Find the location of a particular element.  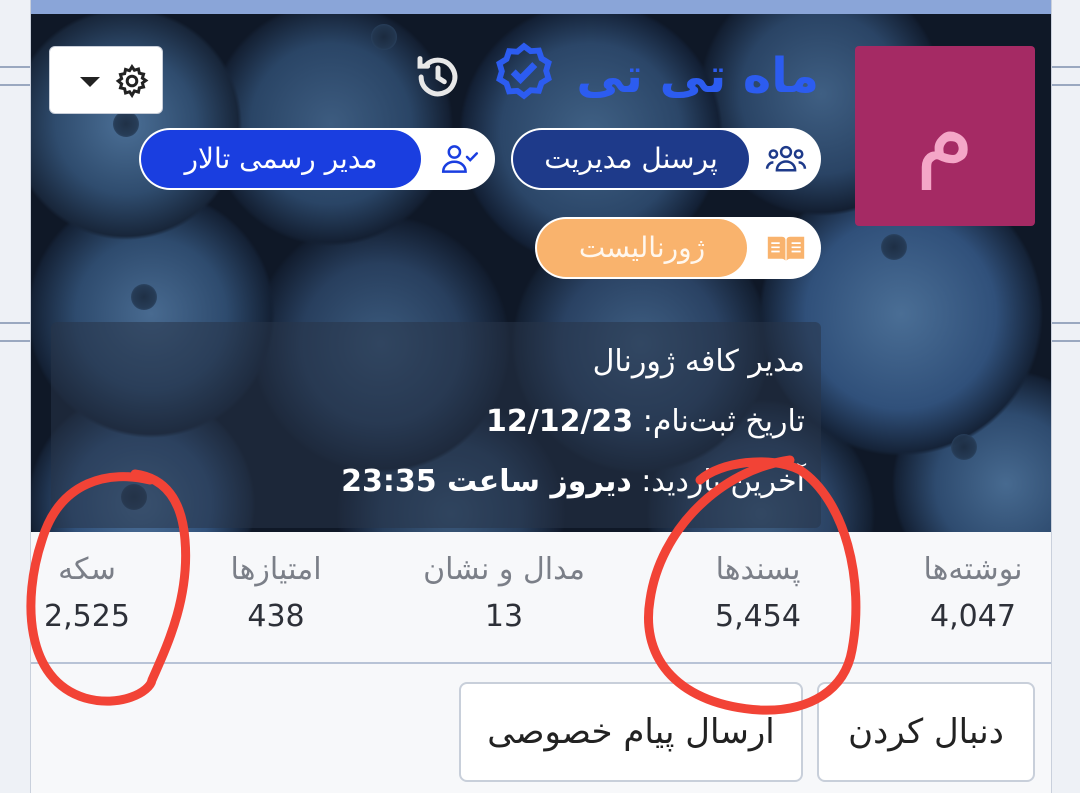

avatar: م is located at coordinates (945, 136).